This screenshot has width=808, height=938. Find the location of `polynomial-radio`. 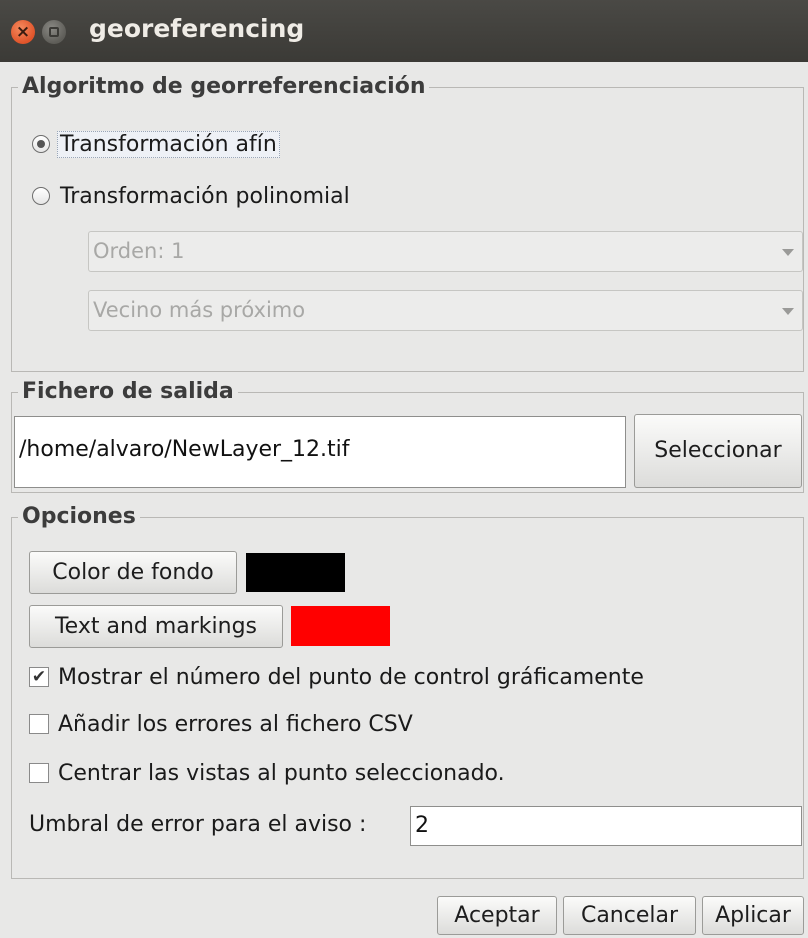

polynomial-radio is located at coordinates (41, 196).